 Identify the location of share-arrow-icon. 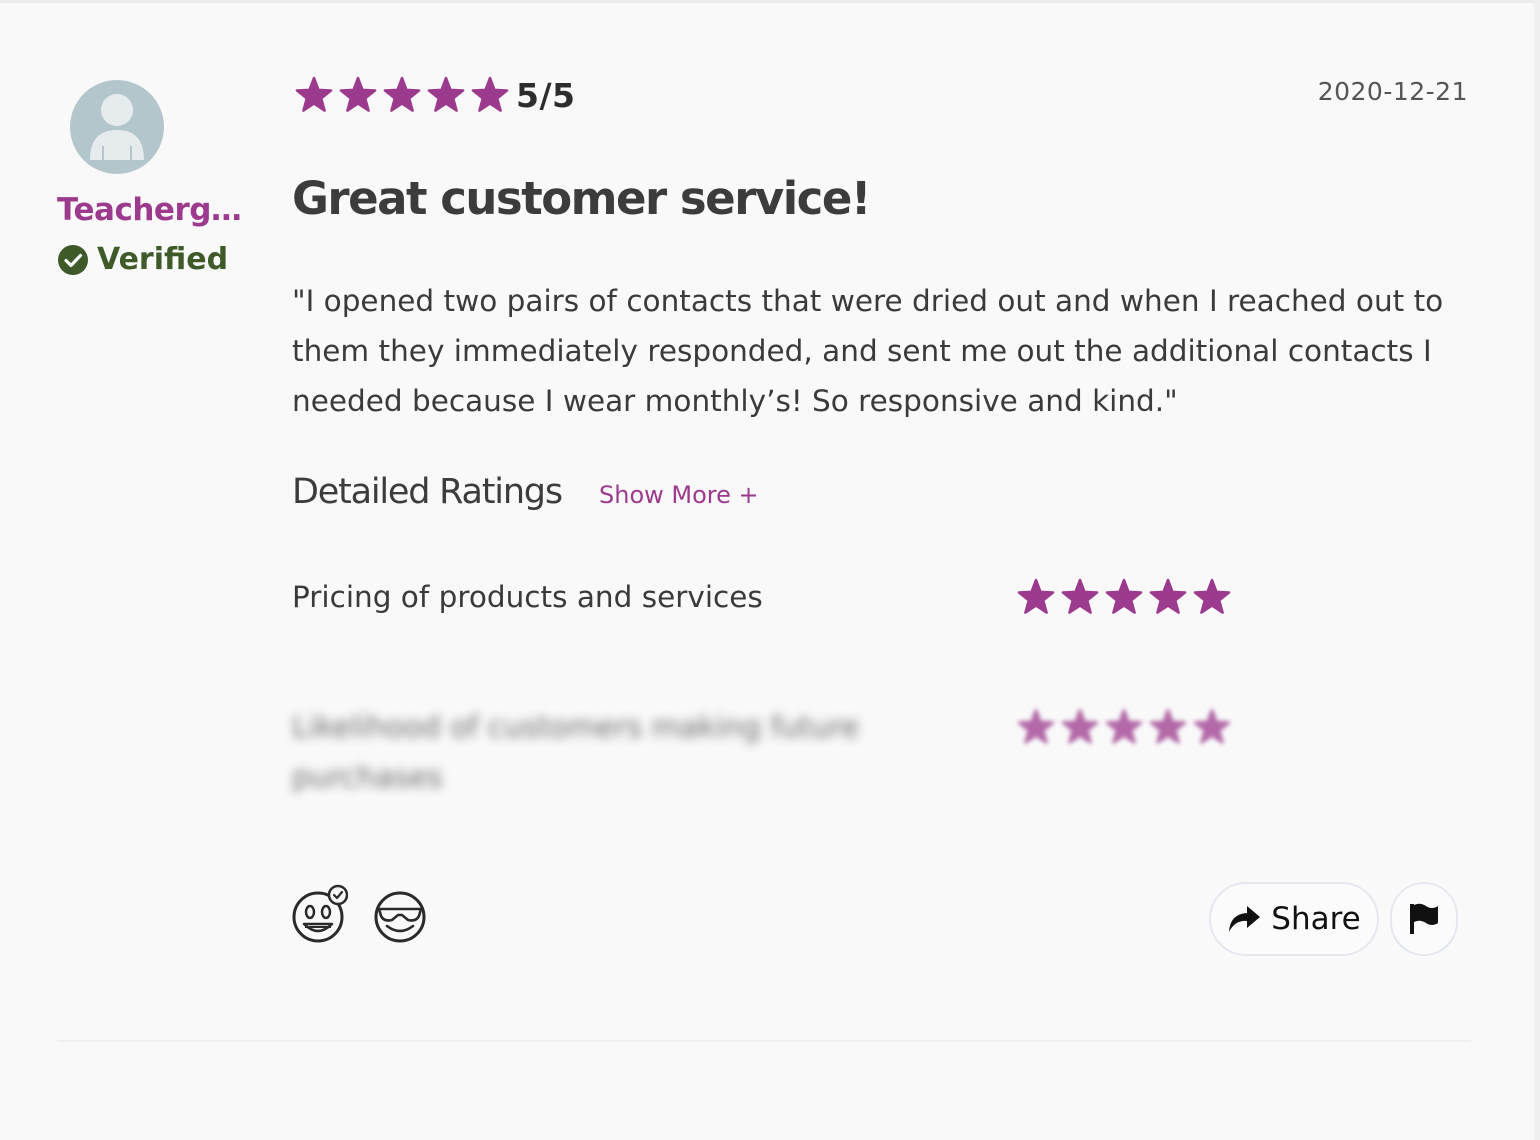
(1245, 919).